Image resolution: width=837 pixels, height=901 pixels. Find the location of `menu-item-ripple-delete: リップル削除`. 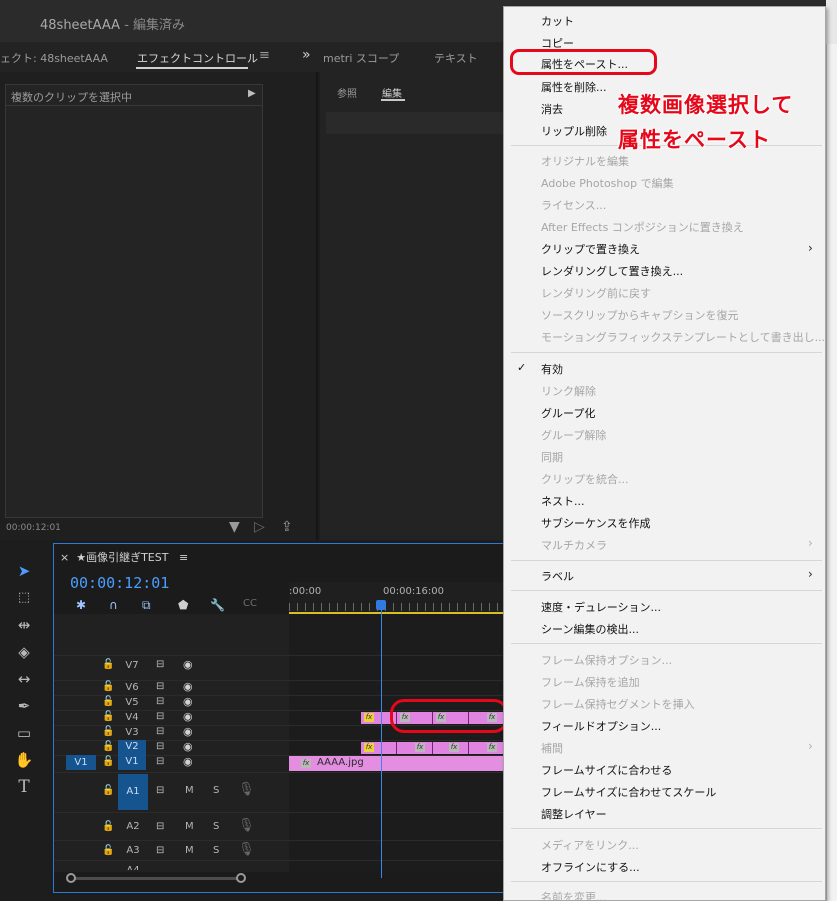

menu-item-ripple-delete: リップル削除 is located at coordinates (574, 131).